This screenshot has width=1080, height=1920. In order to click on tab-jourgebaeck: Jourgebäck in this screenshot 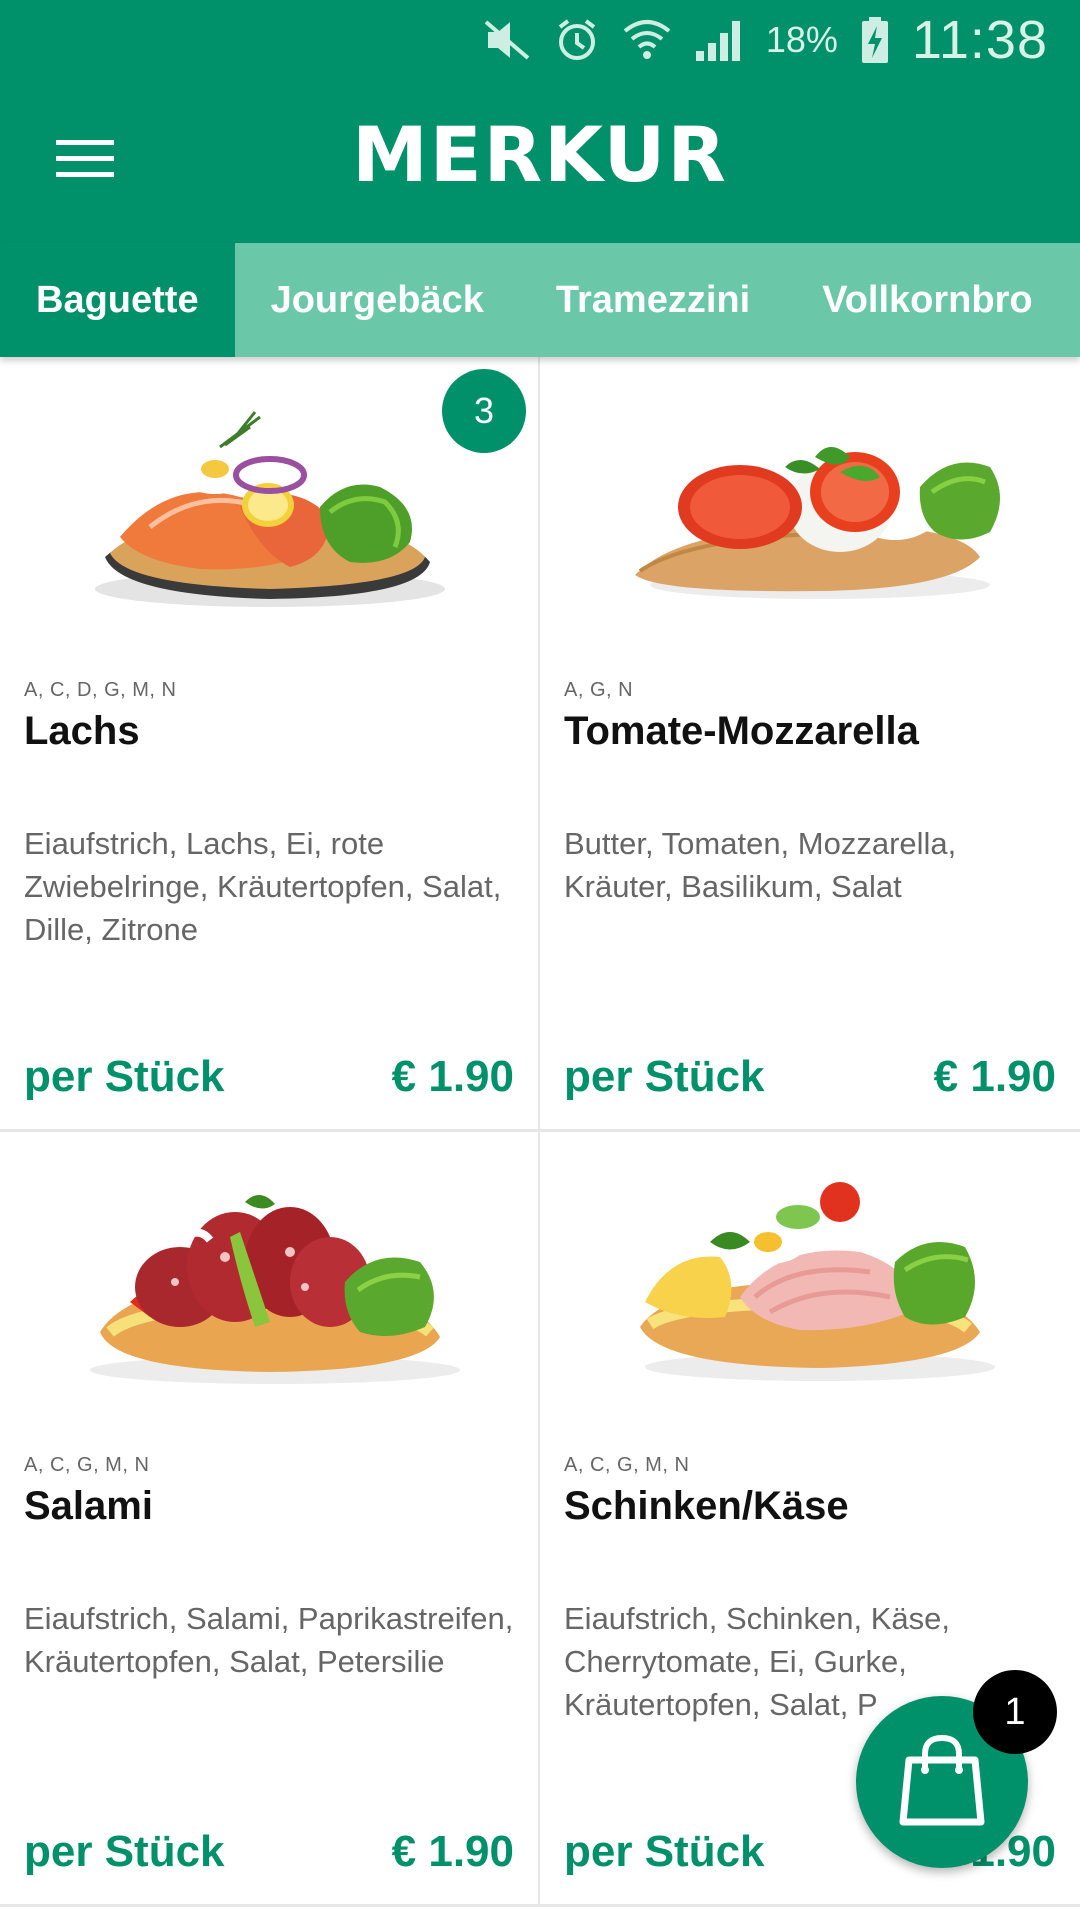, I will do `click(377, 300)`.